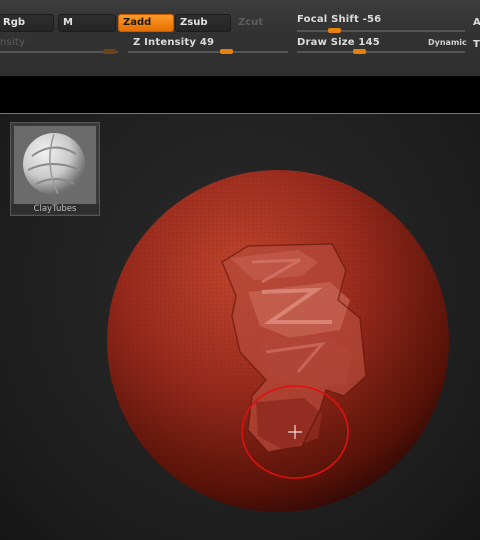 Image resolution: width=480 pixels, height=540 pixels. I want to click on brush-preview, so click(55, 165).